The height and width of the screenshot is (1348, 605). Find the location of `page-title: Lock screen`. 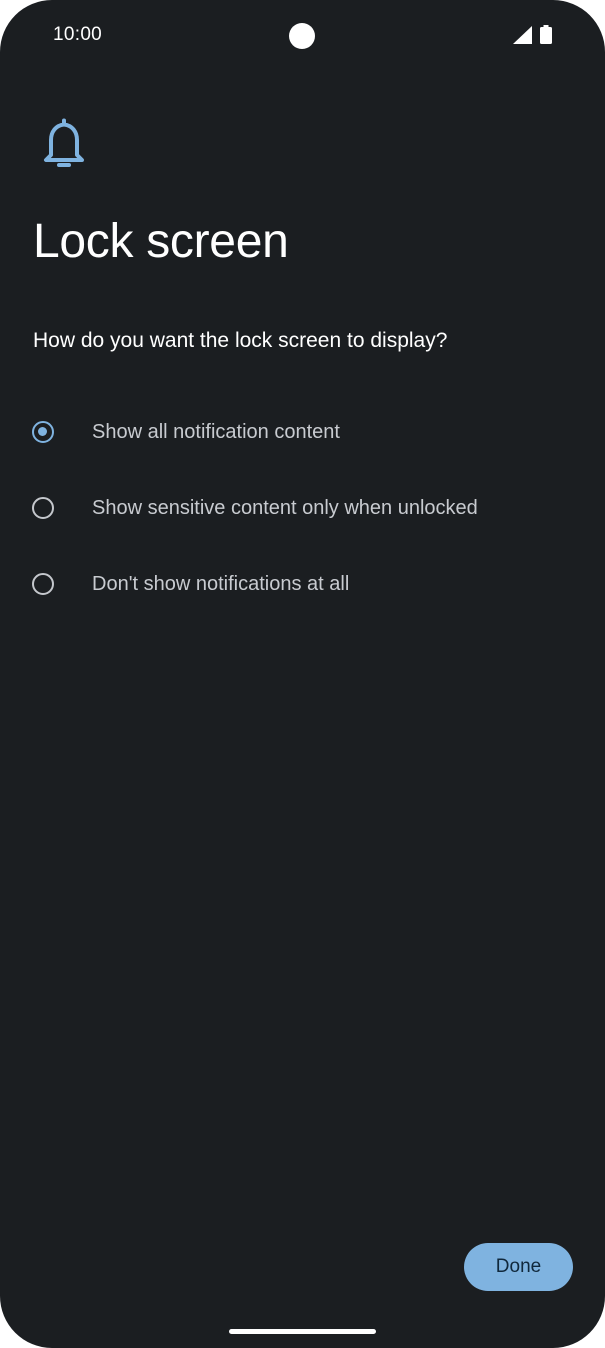

page-title: Lock screen is located at coordinates (161, 241).